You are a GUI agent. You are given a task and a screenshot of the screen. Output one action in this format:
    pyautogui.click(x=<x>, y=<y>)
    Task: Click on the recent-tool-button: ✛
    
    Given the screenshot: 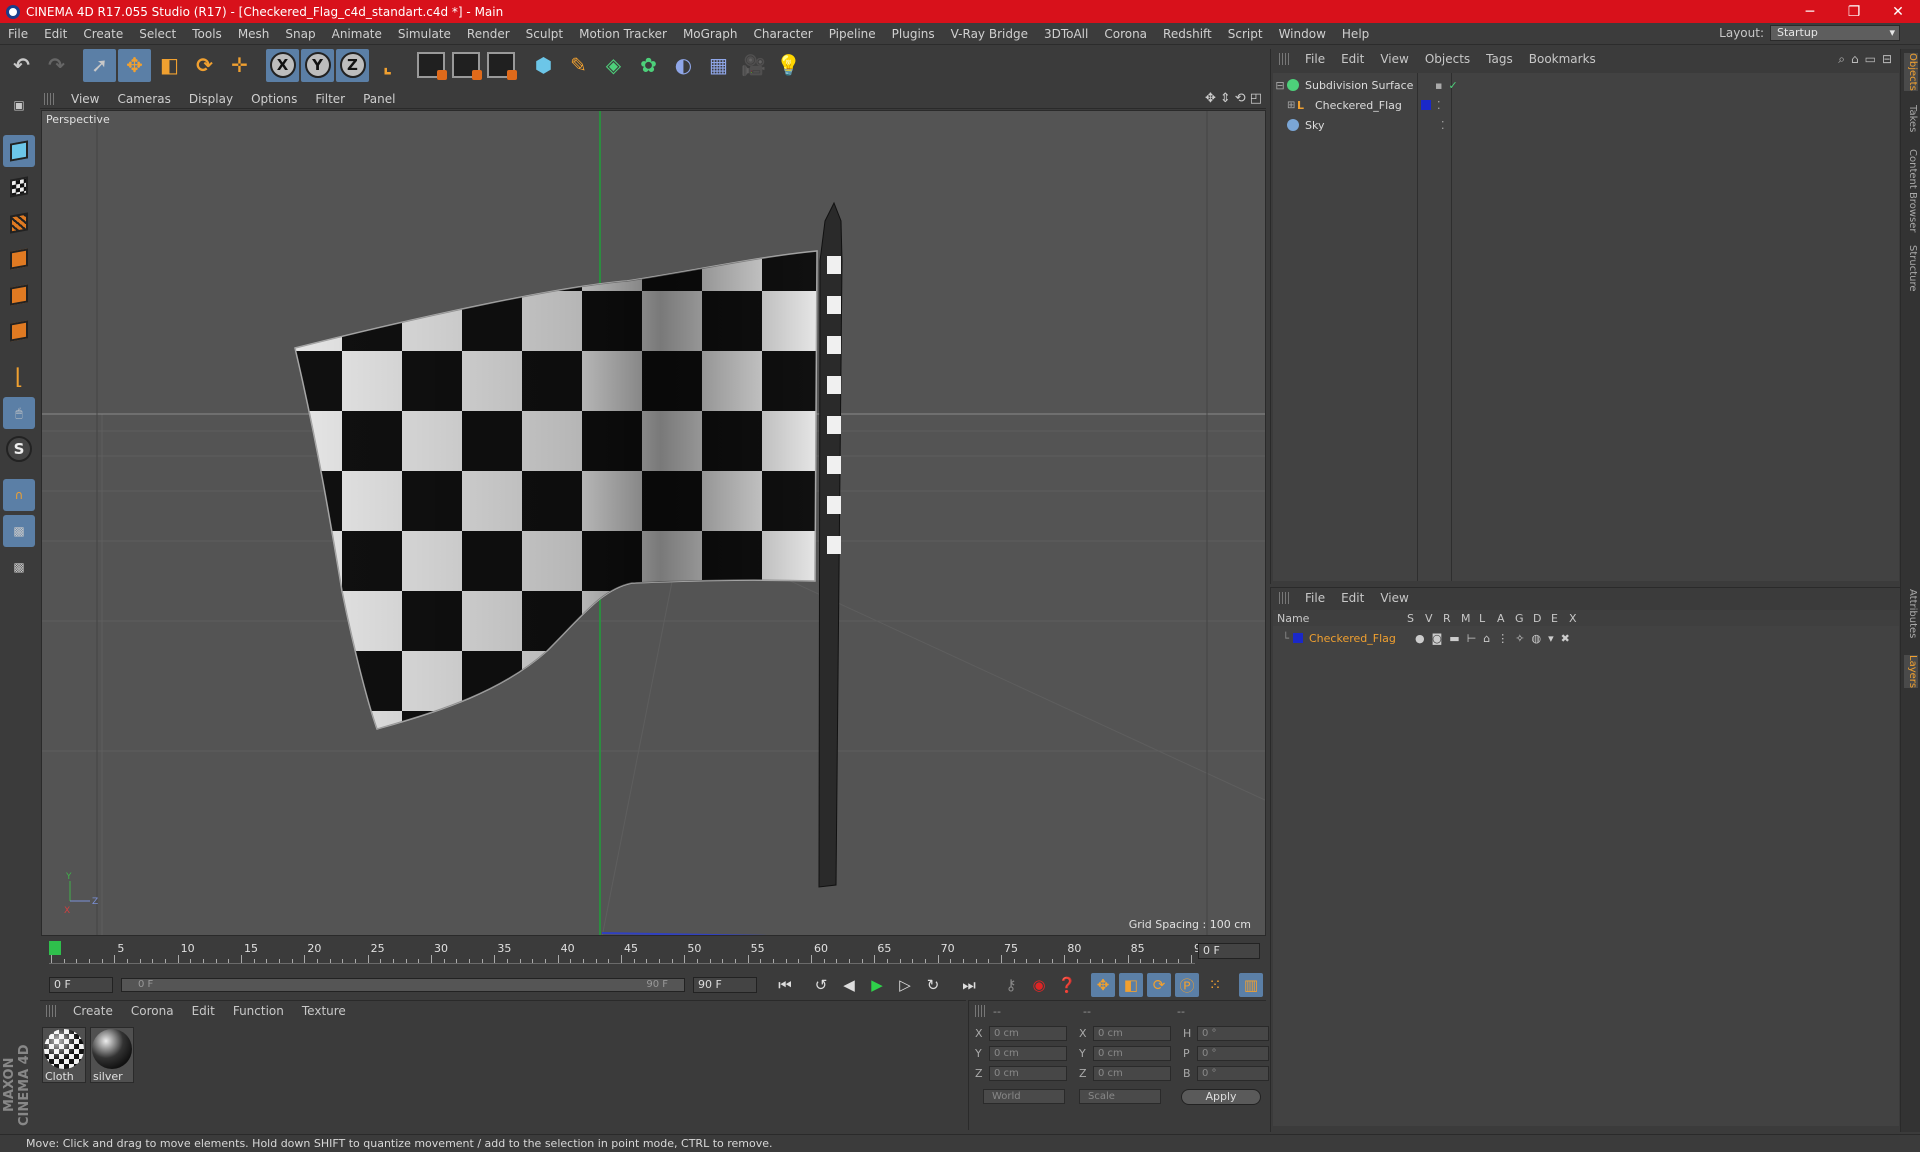 What is the action you would take?
    pyautogui.click(x=239, y=65)
    